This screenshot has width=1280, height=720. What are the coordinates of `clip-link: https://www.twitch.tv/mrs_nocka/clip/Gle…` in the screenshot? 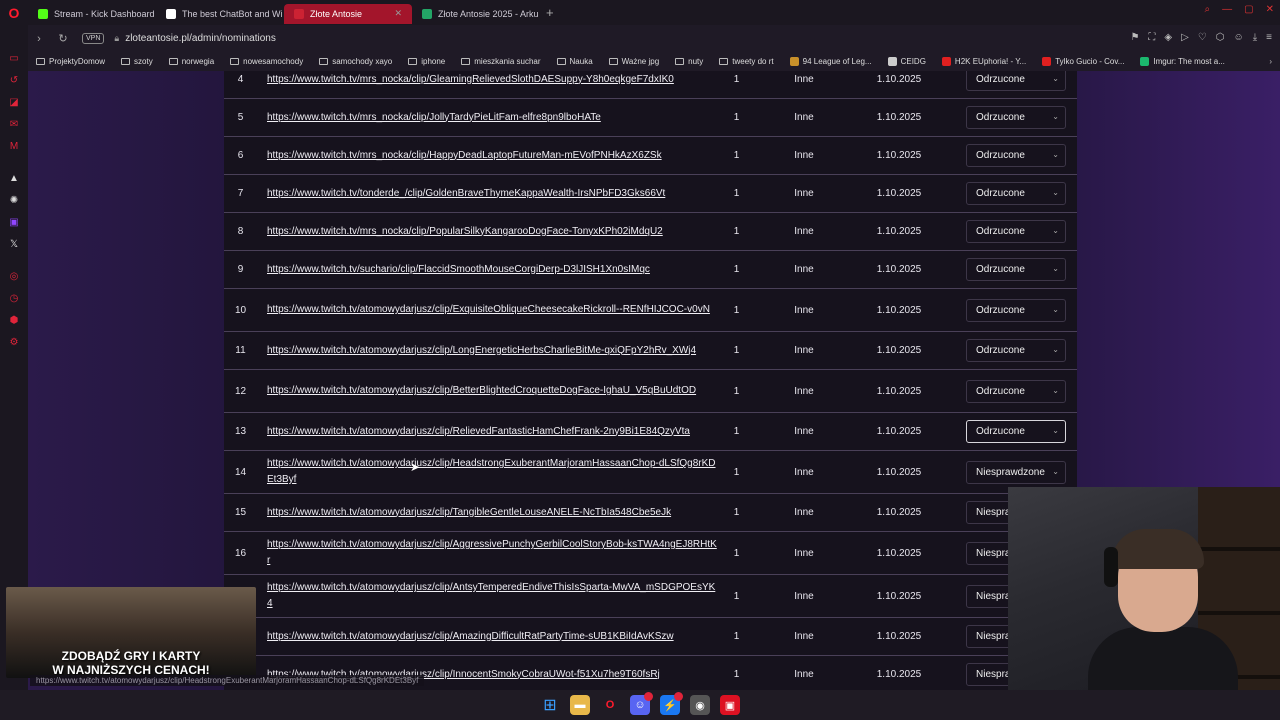 It's located at (470, 80).